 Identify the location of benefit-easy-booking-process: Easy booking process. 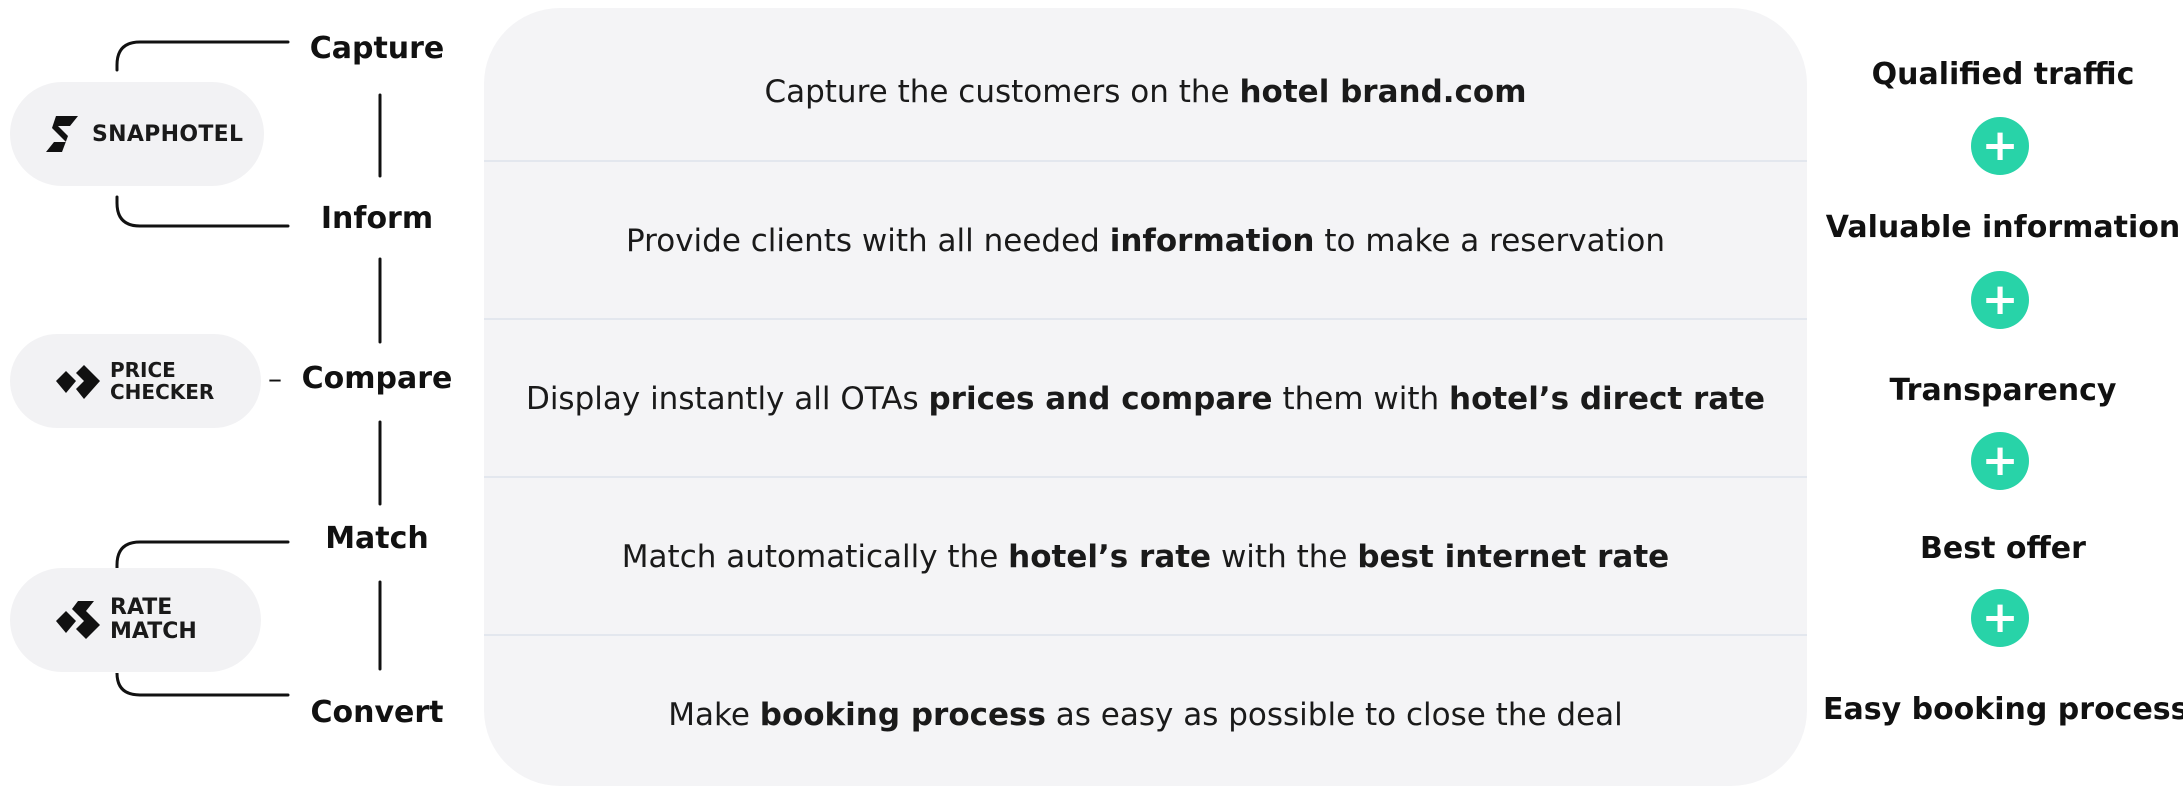
(2003, 709).